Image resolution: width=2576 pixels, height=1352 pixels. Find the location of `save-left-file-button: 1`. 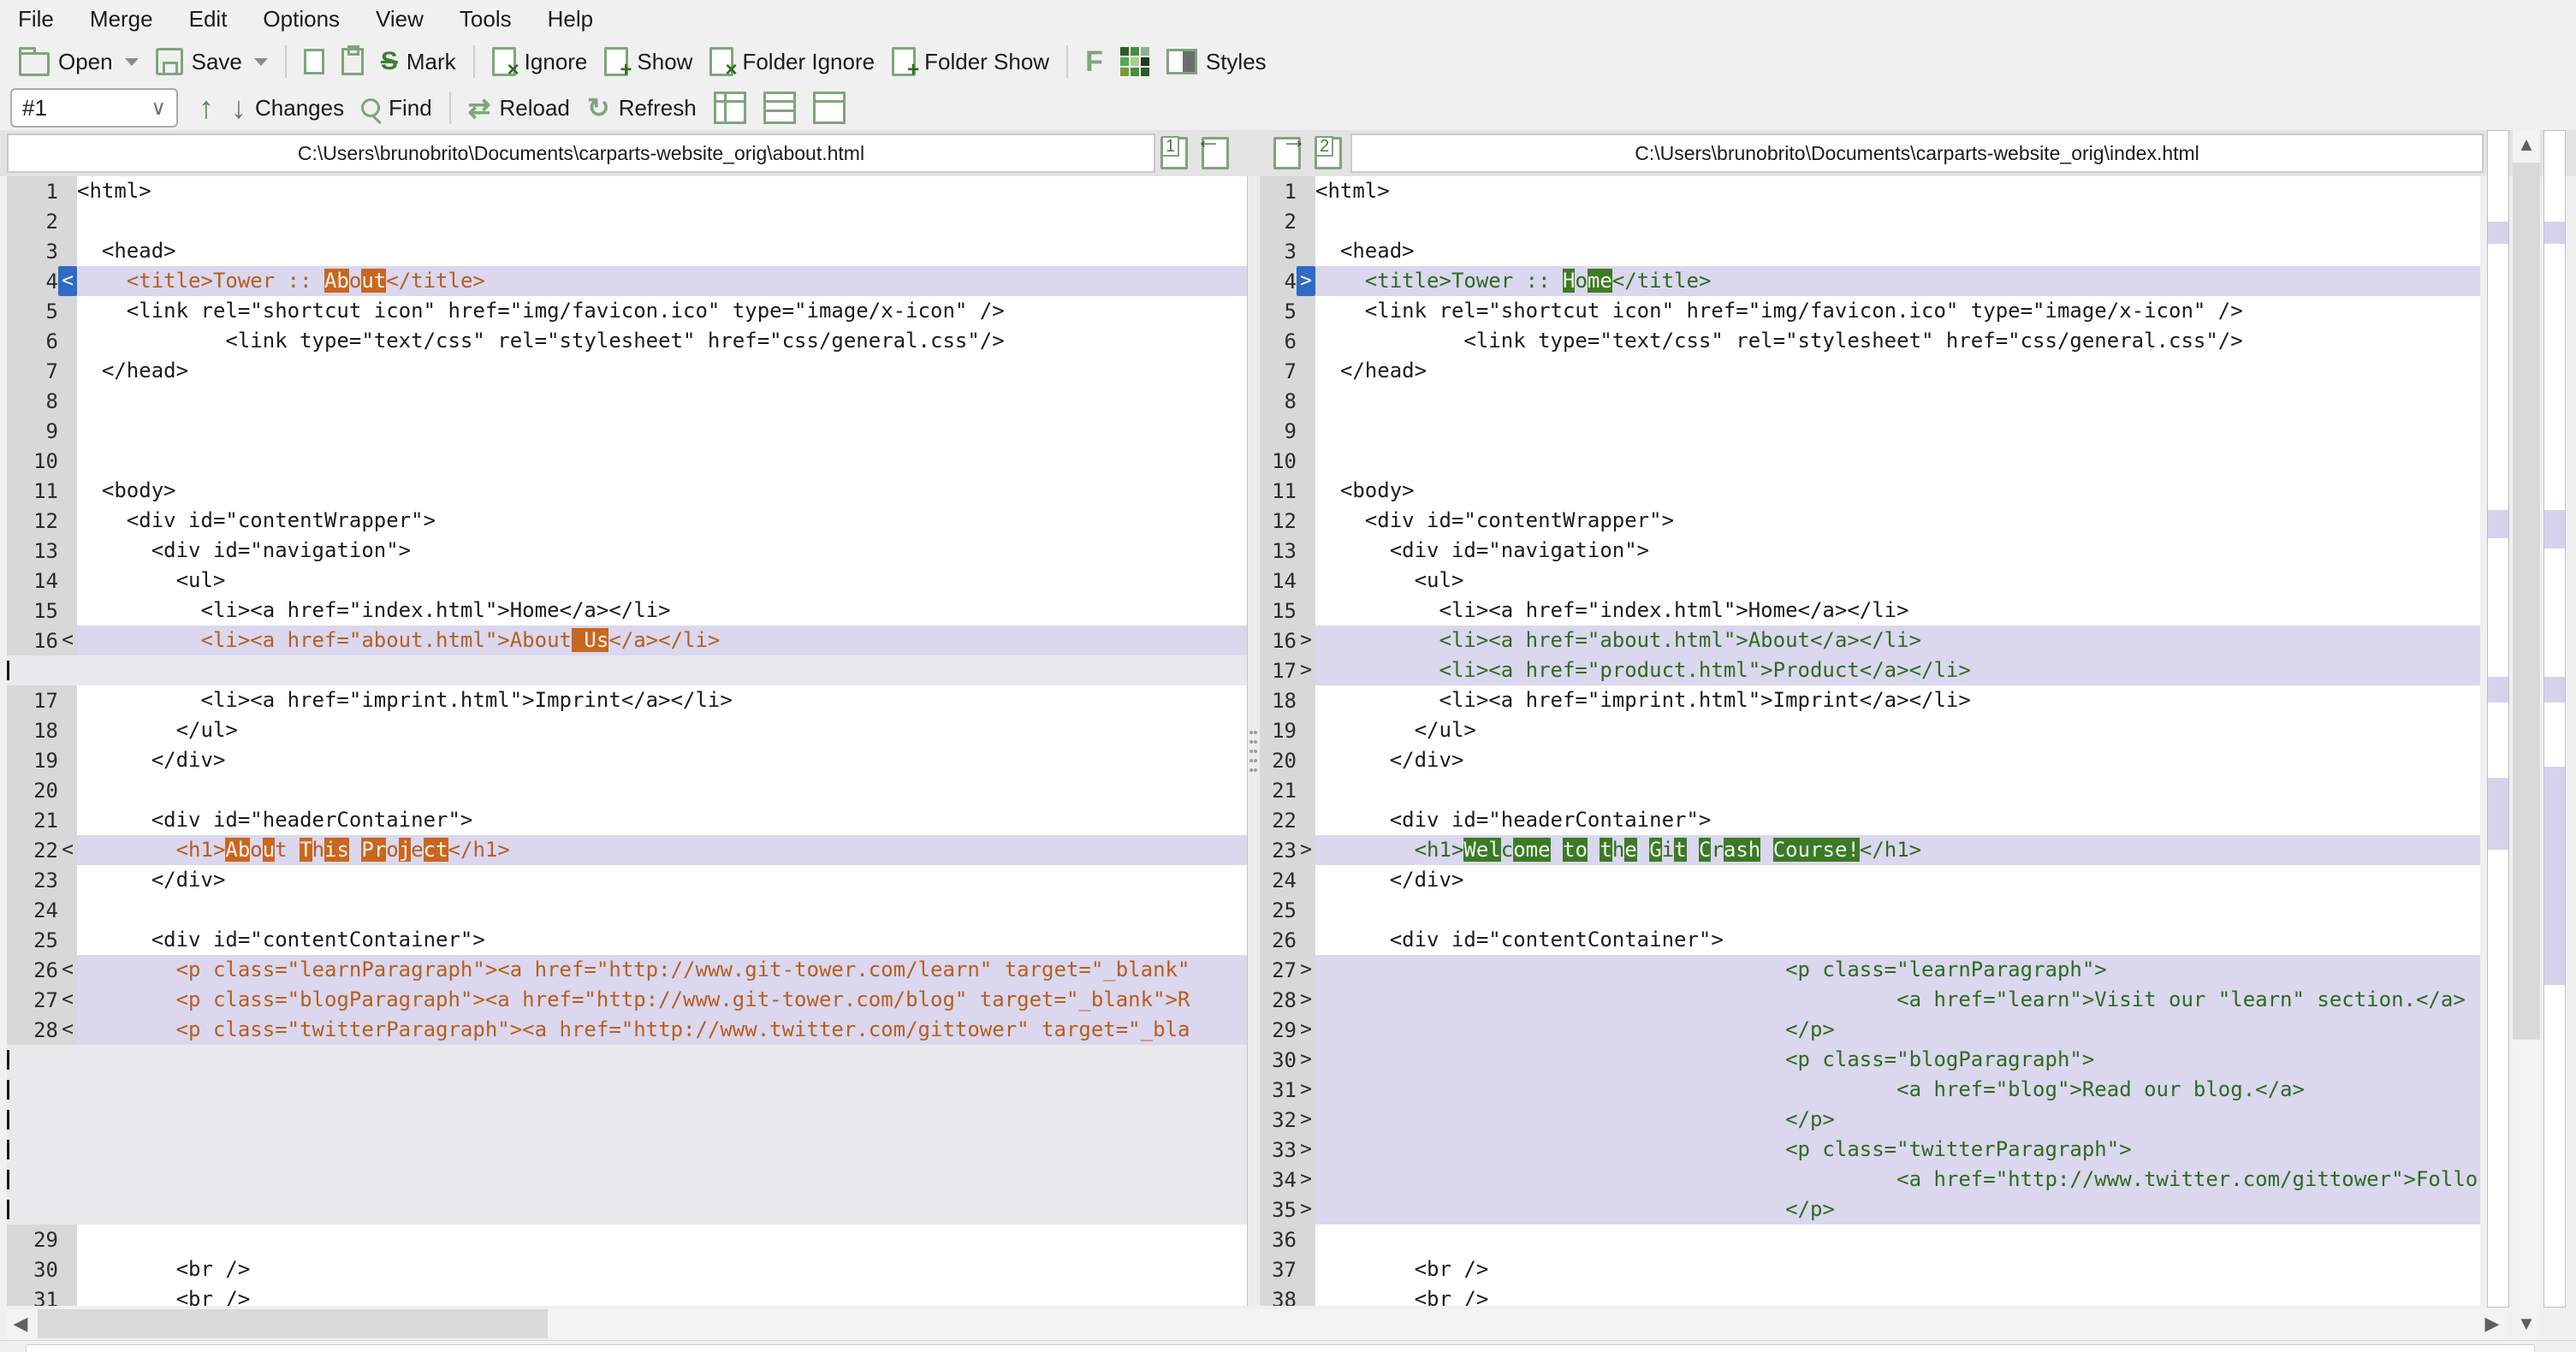

save-left-file-button: 1 is located at coordinates (1174, 153).